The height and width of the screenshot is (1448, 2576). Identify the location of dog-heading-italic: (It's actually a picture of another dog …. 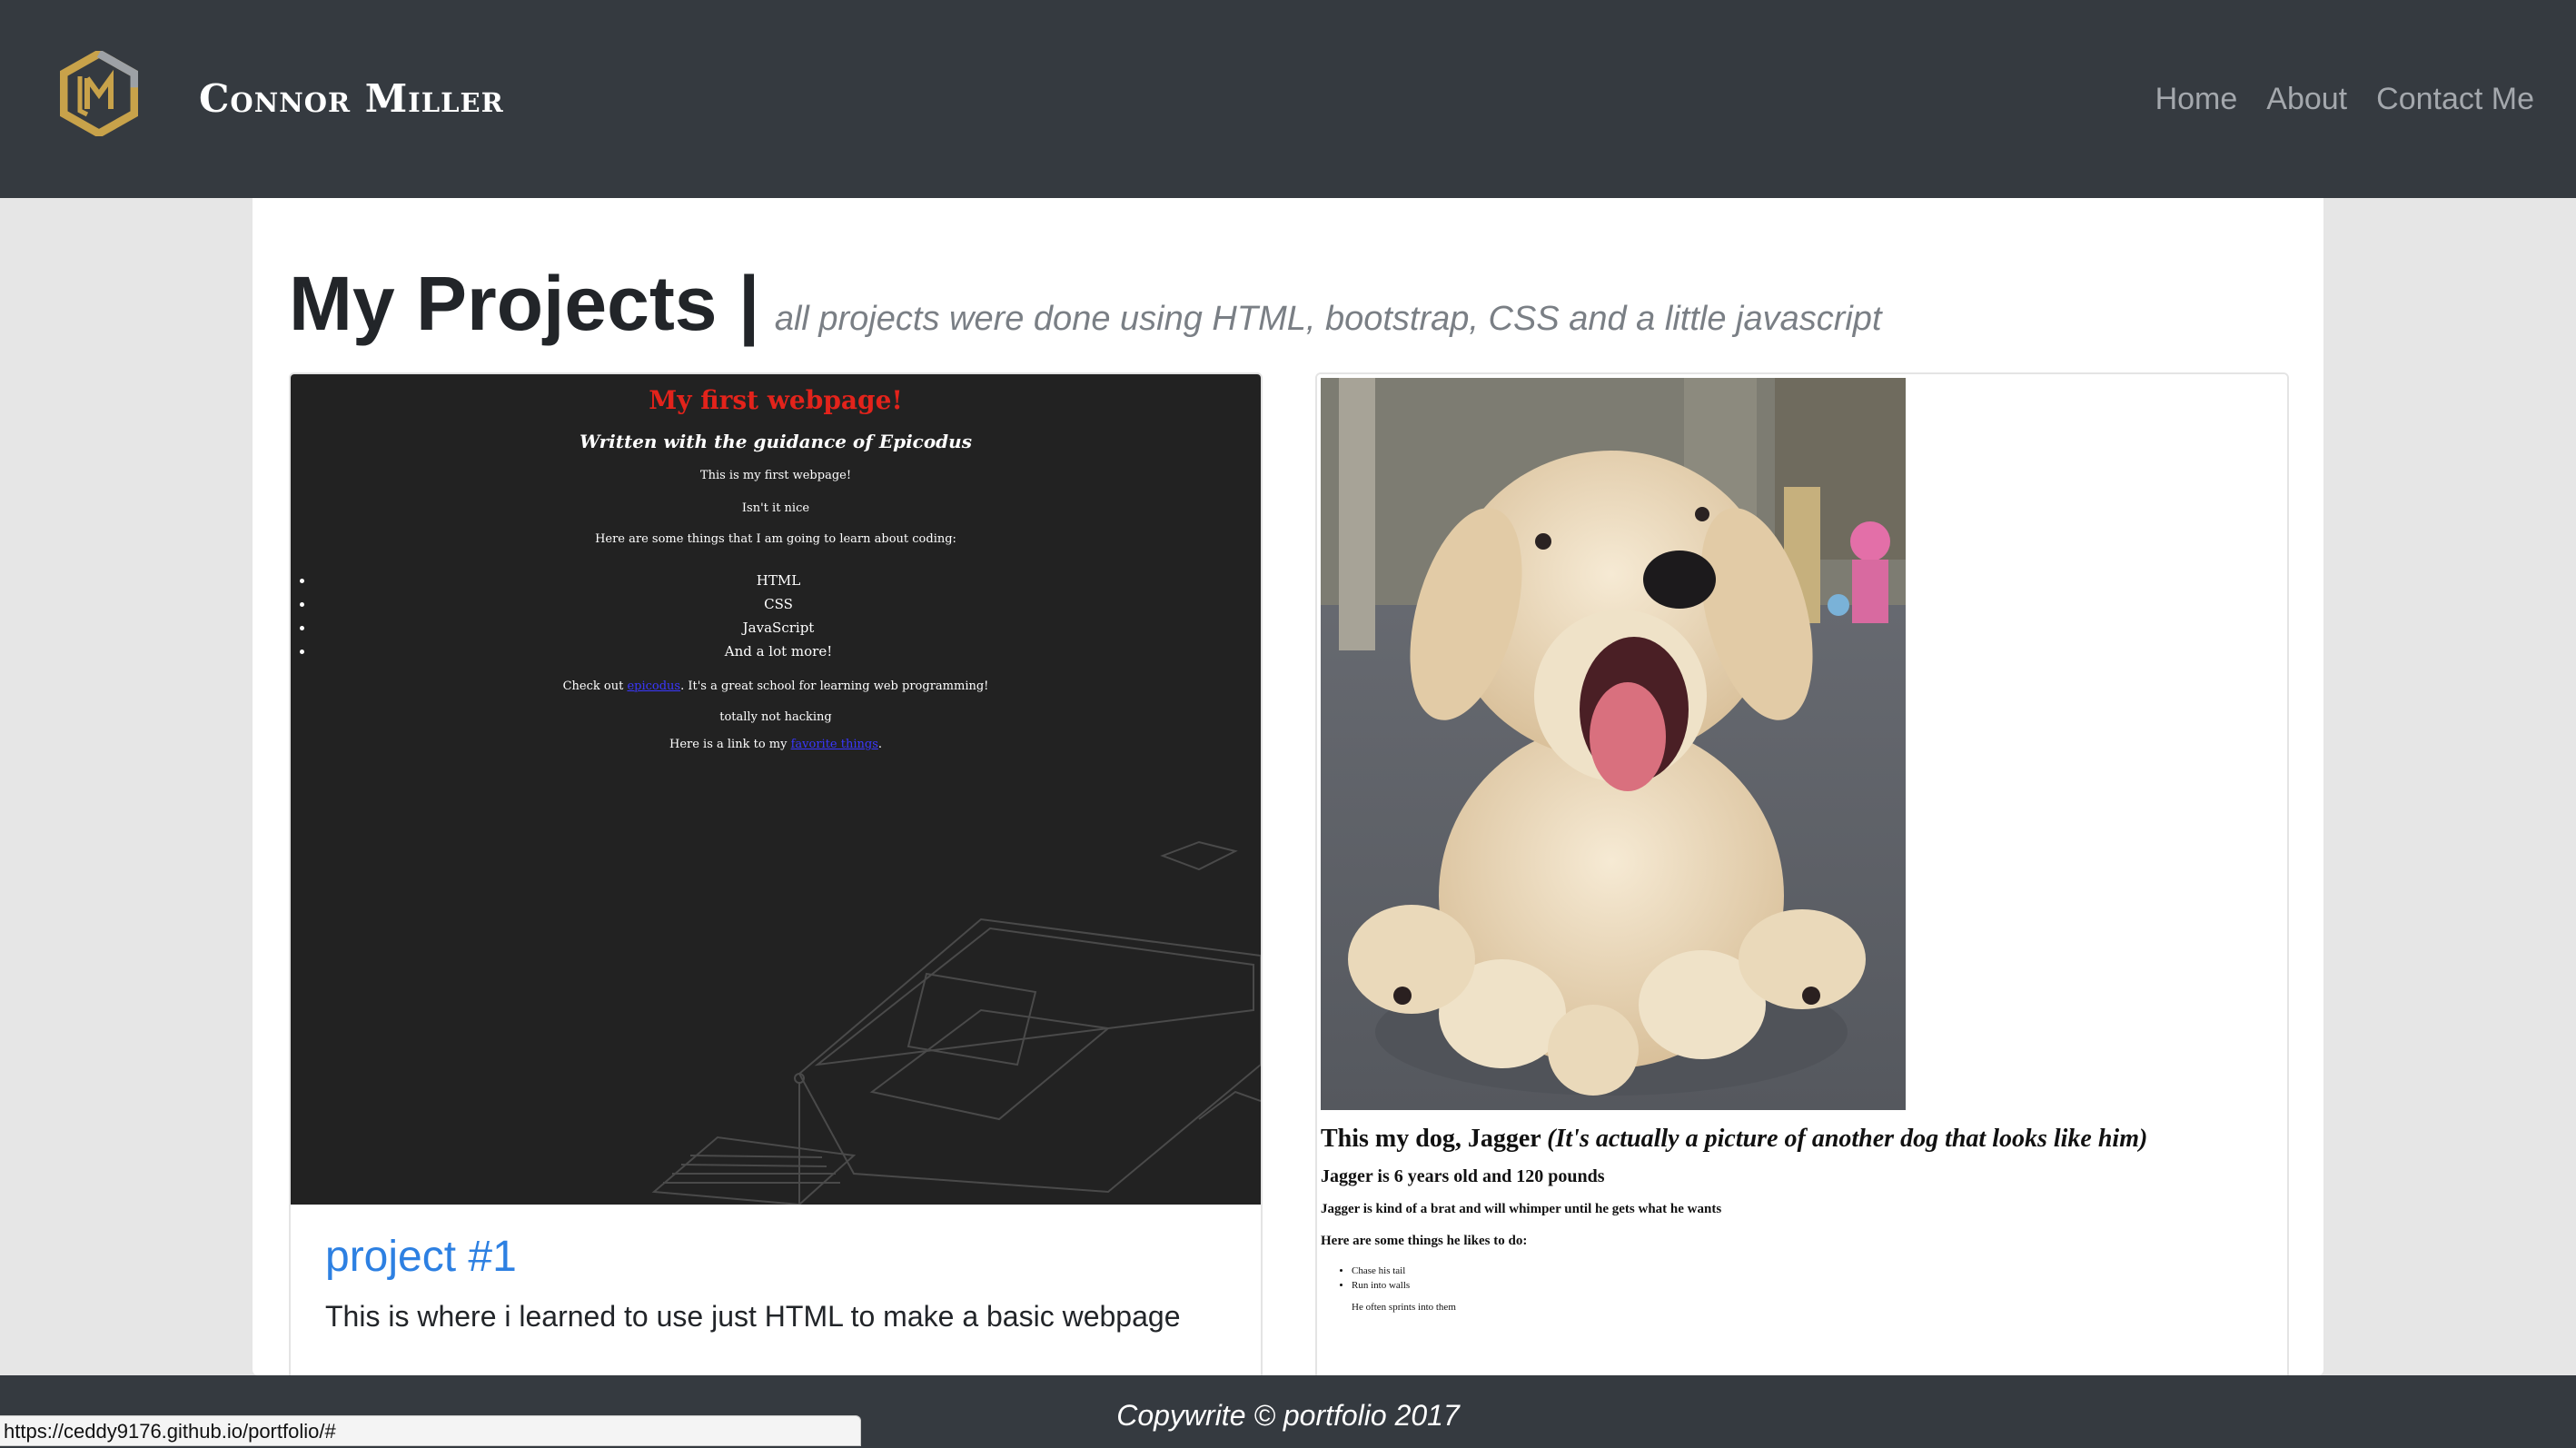
(1847, 1139).